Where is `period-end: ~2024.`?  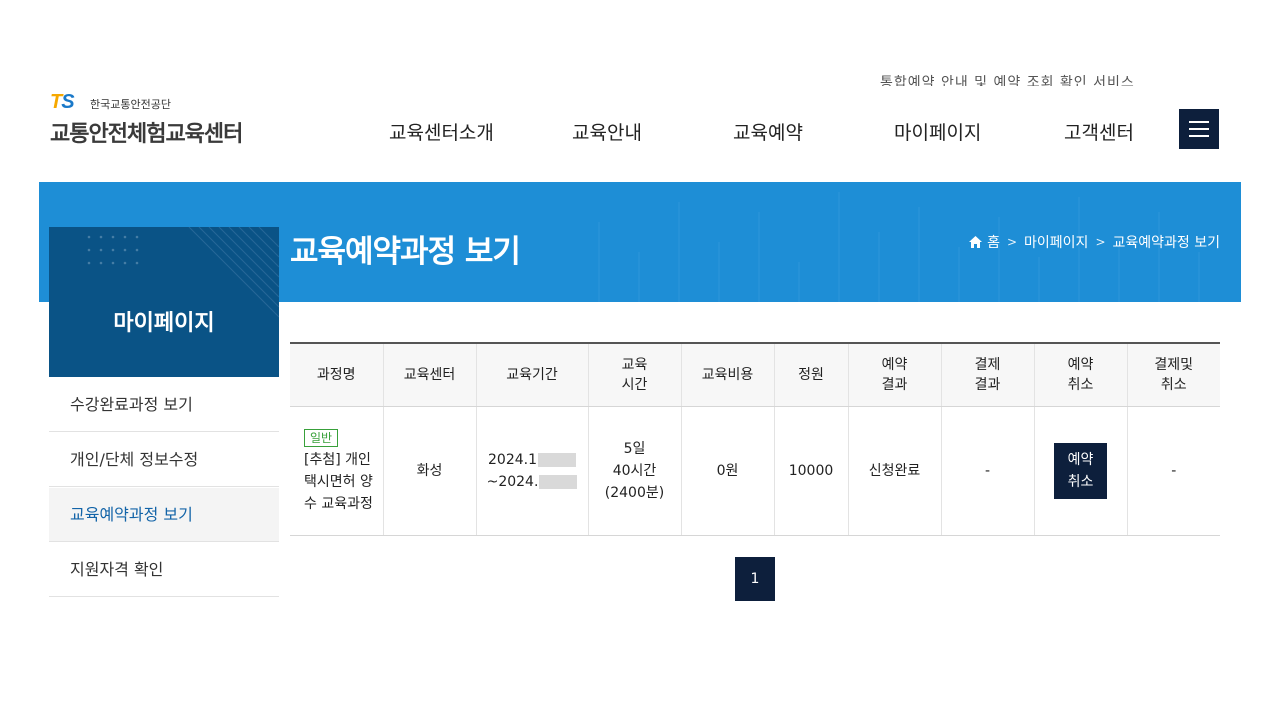
period-end: ~2024. is located at coordinates (512, 482).